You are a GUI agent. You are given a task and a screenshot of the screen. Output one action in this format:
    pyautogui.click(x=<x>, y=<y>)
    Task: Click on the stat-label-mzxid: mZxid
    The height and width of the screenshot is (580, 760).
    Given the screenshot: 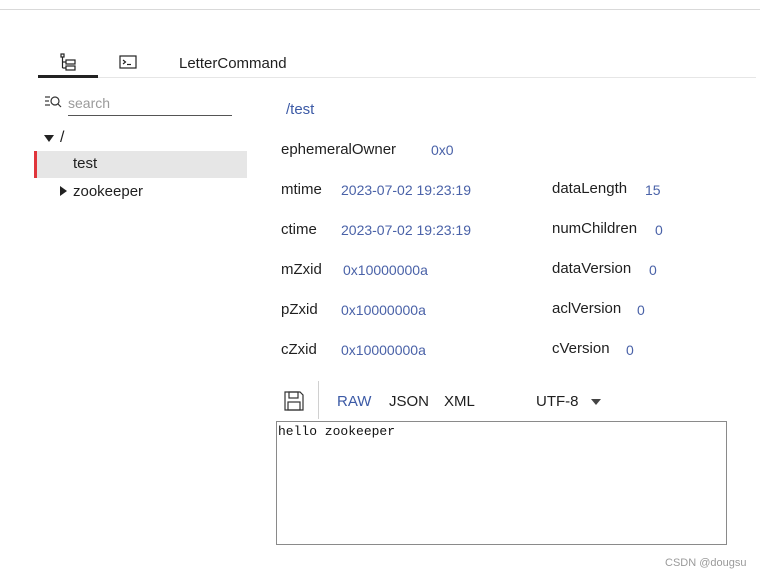 What is the action you would take?
    pyautogui.click(x=301, y=269)
    